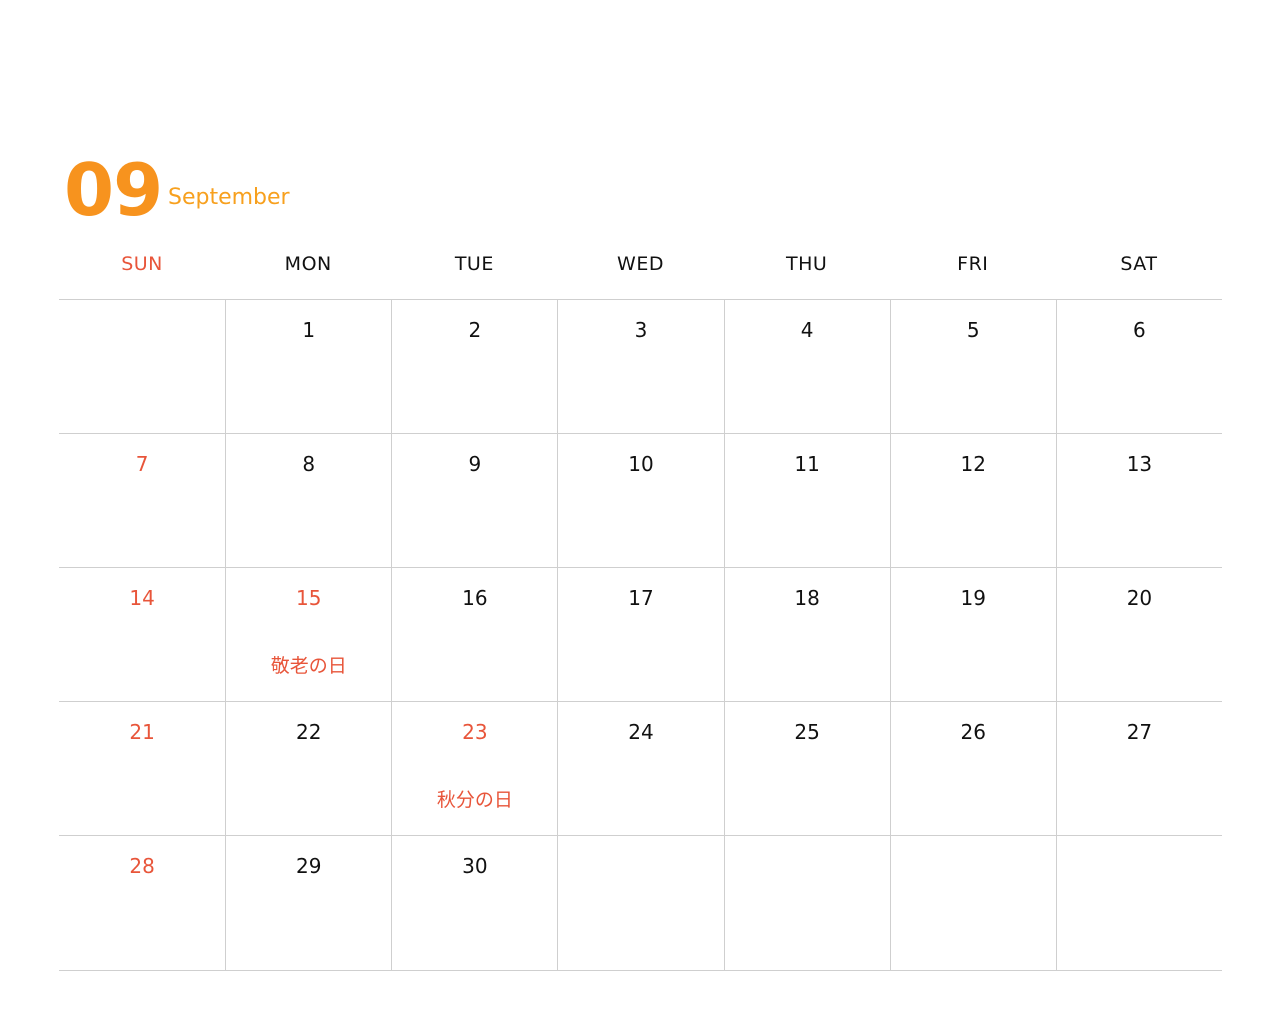 The height and width of the screenshot is (1031, 1280). I want to click on day-number: 17, so click(641, 598).